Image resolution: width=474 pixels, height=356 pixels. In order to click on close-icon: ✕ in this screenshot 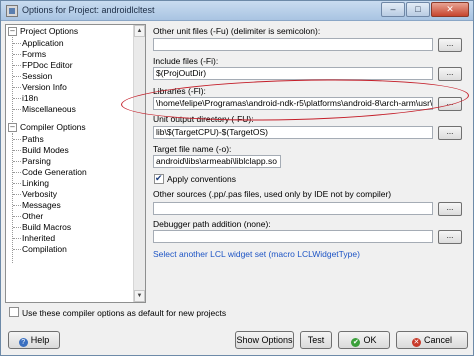, I will do `click(450, 9)`.